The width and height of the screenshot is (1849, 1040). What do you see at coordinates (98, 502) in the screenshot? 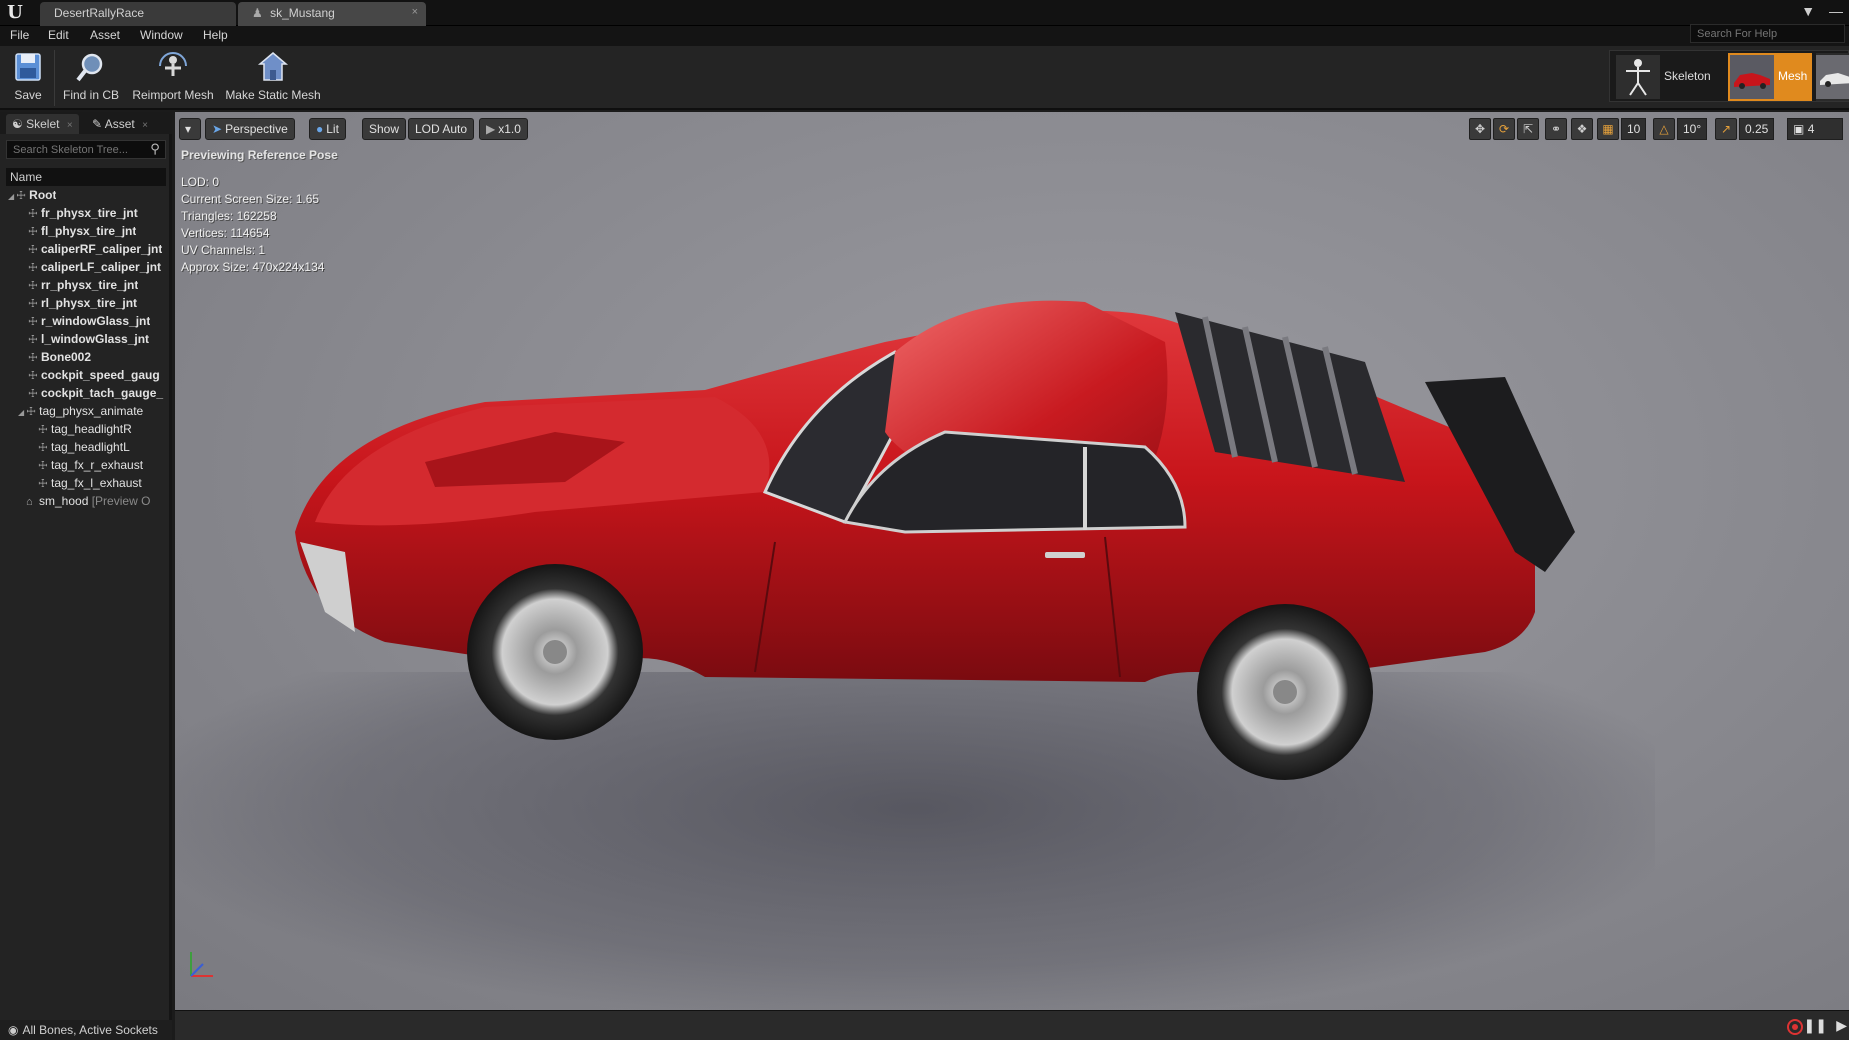
I see `tree-item-sm-hood: ⌂ sm_hood [Preview O` at bounding box center [98, 502].